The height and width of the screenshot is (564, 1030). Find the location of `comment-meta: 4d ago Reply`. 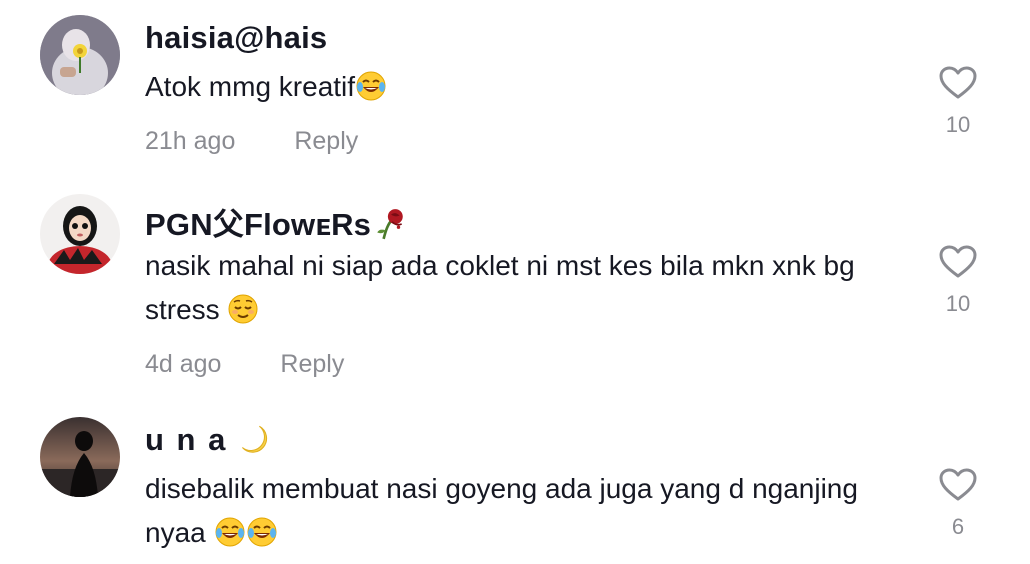

comment-meta: 4d ago Reply is located at coordinates (244, 364).